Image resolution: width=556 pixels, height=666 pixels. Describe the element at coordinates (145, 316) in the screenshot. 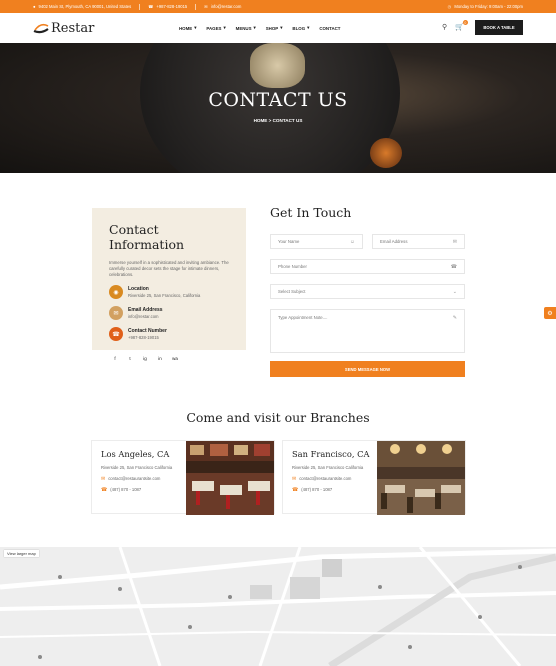

I see `email-value: info@restar.com` at that location.